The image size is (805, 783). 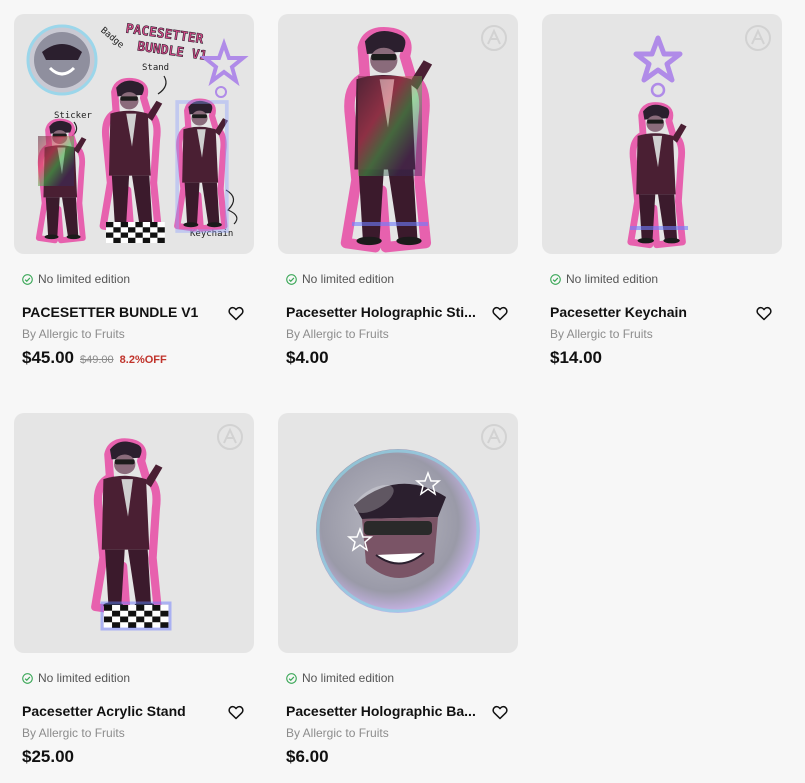 I want to click on price: $45.00, so click(x=48, y=357).